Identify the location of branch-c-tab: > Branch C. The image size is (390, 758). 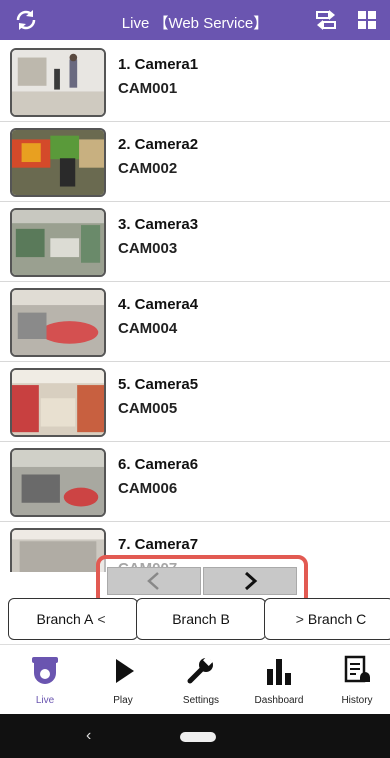
(327, 619).